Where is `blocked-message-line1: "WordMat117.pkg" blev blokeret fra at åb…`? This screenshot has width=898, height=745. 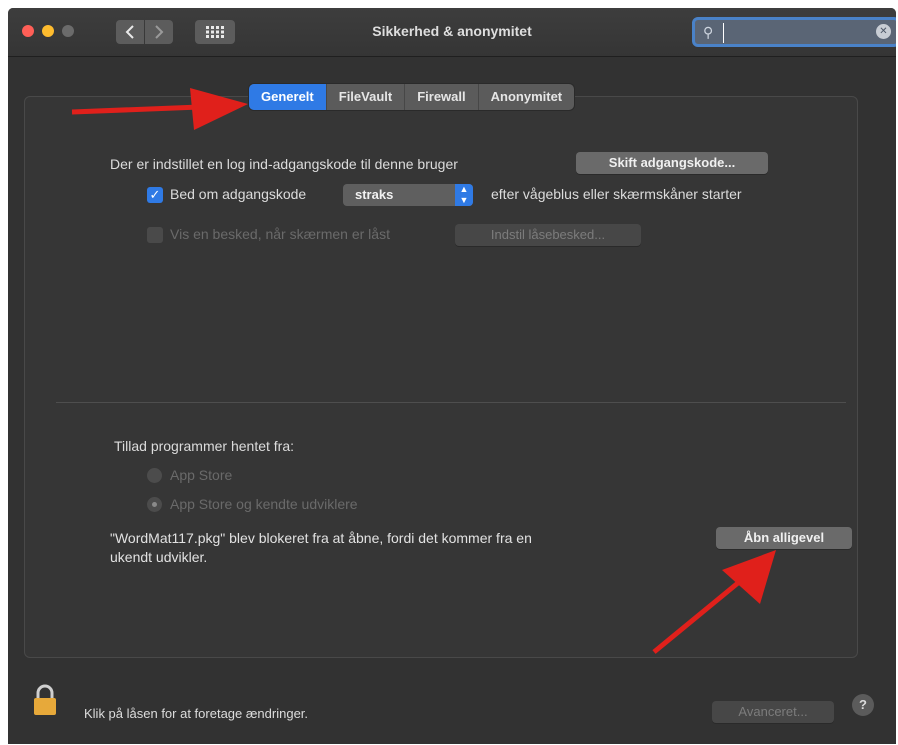 blocked-message-line1: "WordMat117.pkg" blev blokeret fra at åb… is located at coordinates (321, 538).